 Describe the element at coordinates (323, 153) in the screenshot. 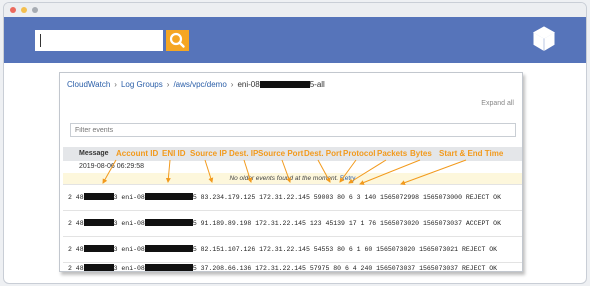

I see `annotation-dest-port: Dest. Port` at that location.